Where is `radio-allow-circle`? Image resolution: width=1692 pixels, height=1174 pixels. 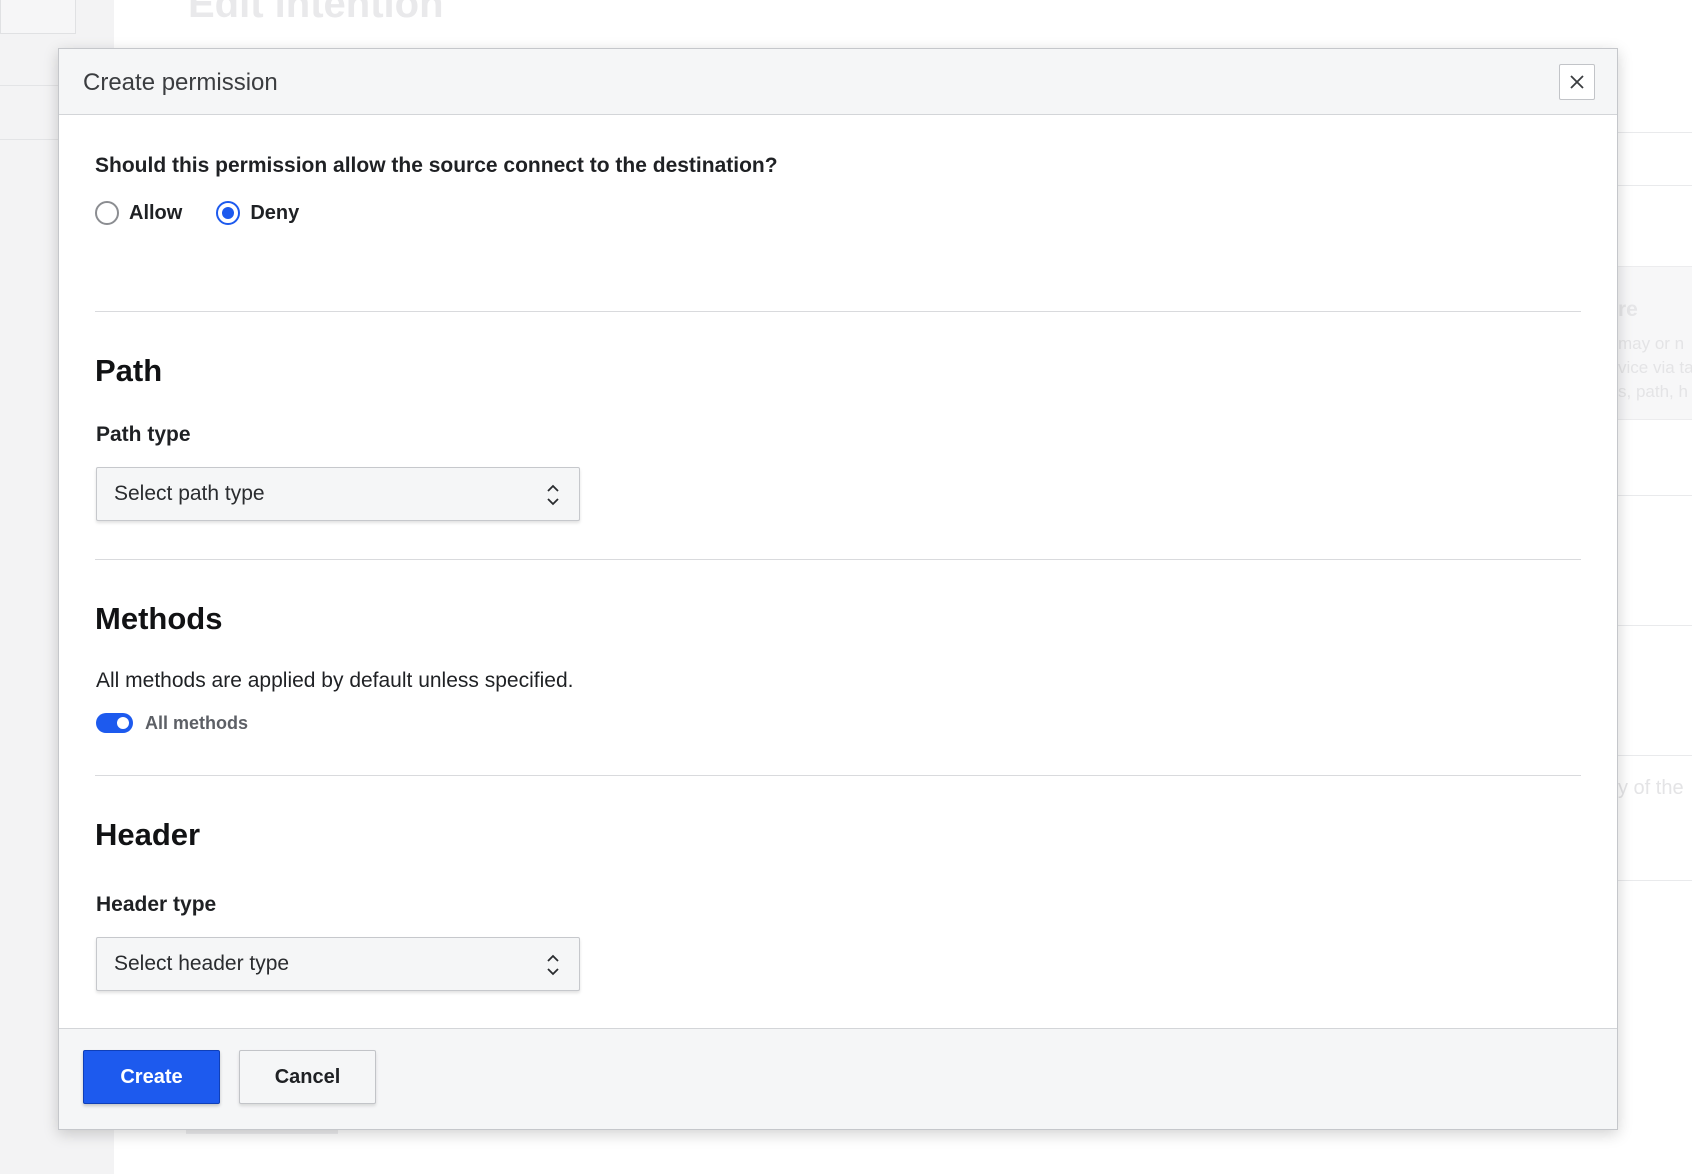 radio-allow-circle is located at coordinates (107, 213).